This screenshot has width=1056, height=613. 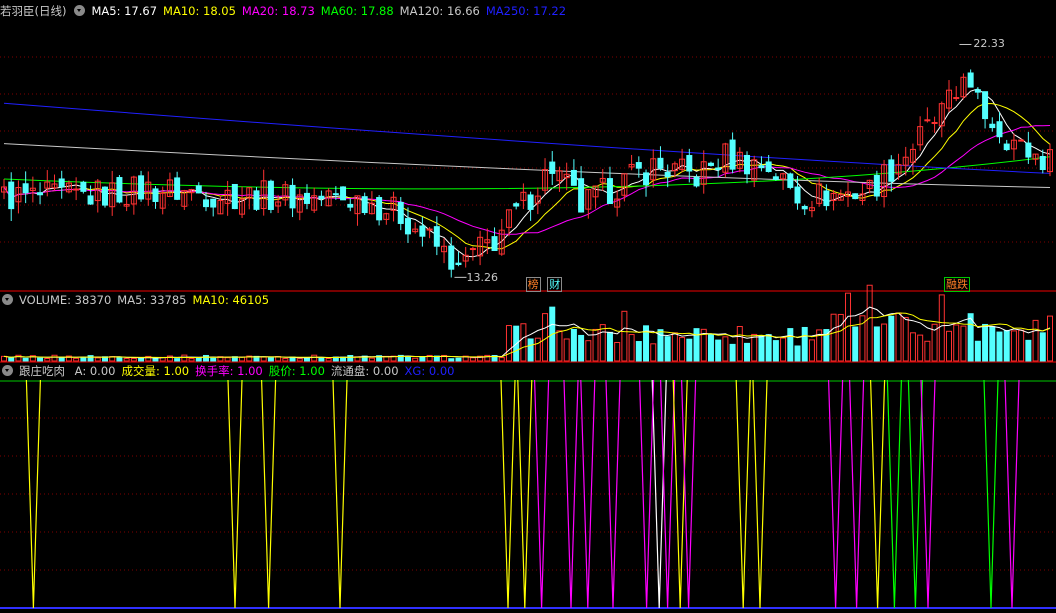 What do you see at coordinates (526, 11) in the screenshot?
I see `ma-legend-item-5: MA250: 17.22` at bounding box center [526, 11].